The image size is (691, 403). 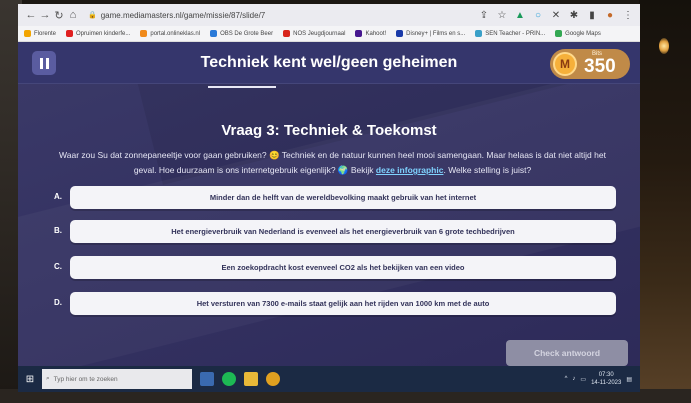 I want to click on task-view-icon, so click(x=207, y=379).